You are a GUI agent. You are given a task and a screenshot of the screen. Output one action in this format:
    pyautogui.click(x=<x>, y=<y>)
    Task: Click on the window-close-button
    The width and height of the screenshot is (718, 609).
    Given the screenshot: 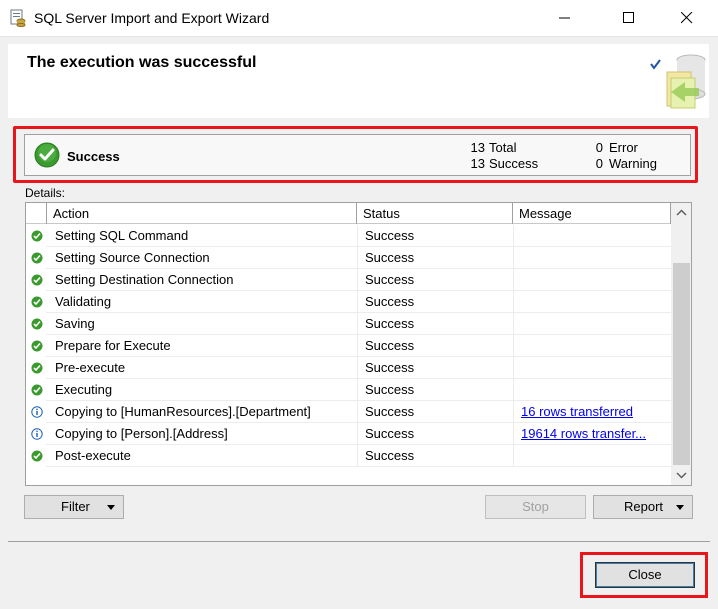 What is the action you would take?
    pyautogui.click(x=687, y=18)
    